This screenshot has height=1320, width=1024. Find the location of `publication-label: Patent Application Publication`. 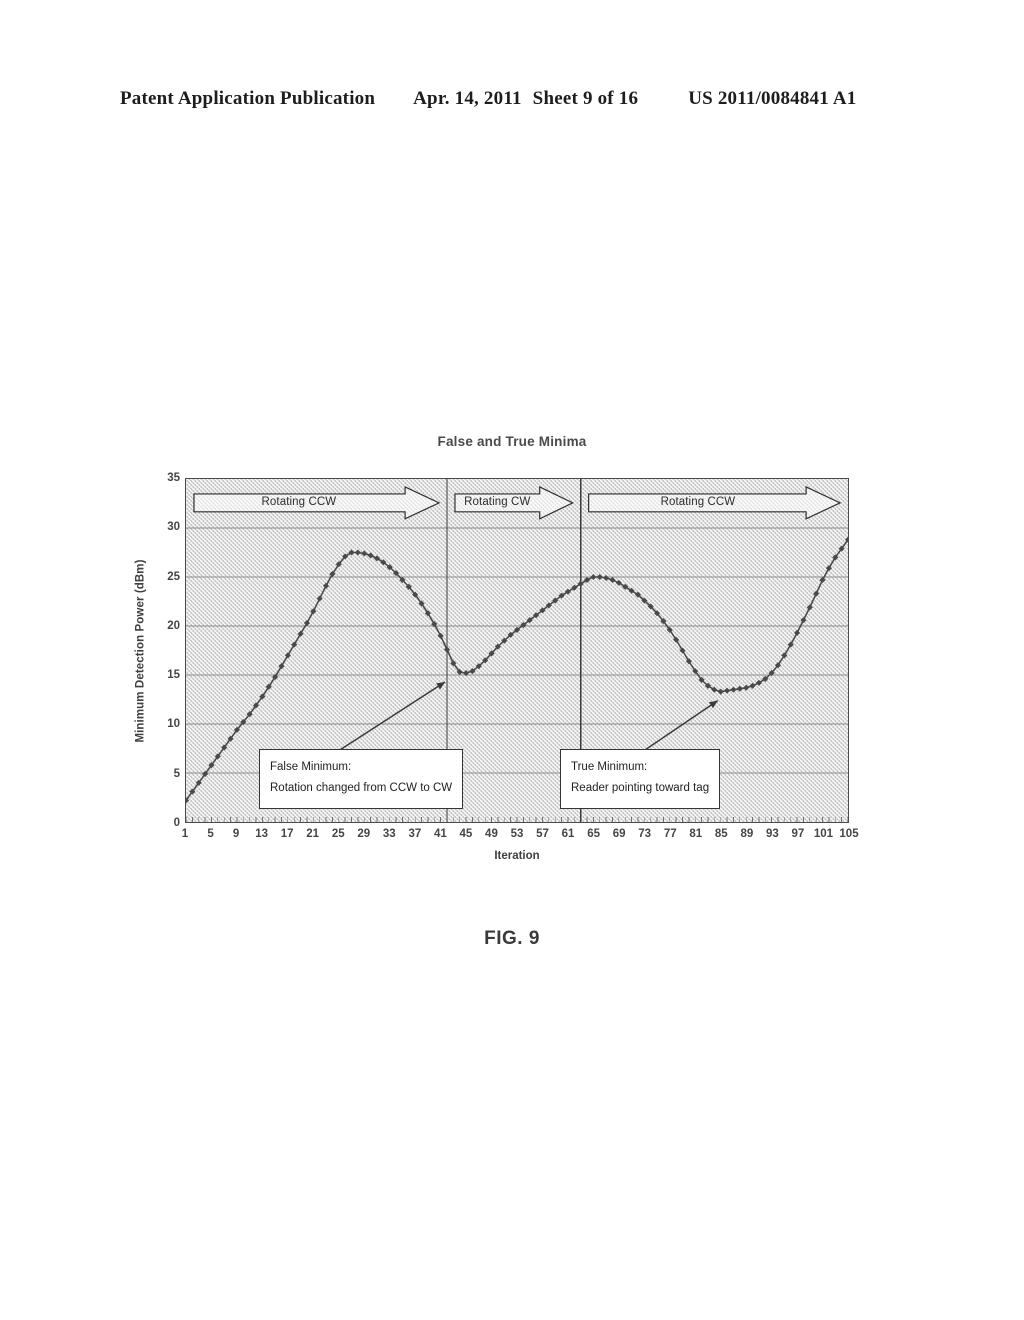

publication-label: Patent Application Publication is located at coordinates (248, 98).